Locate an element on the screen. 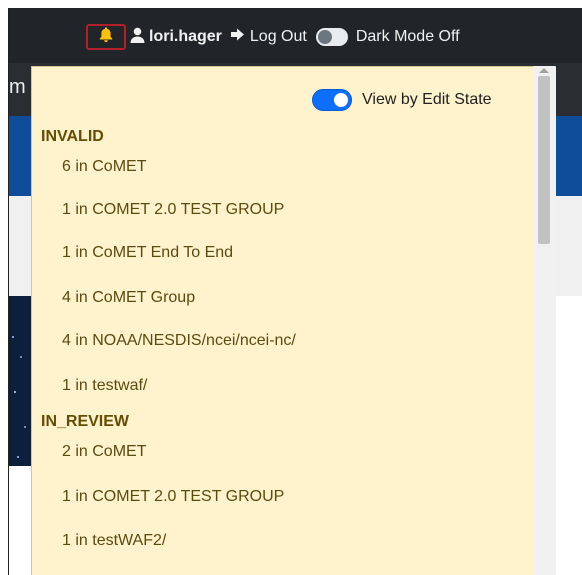 The width and height of the screenshot is (582, 575). user-icon is located at coordinates (139, 37).